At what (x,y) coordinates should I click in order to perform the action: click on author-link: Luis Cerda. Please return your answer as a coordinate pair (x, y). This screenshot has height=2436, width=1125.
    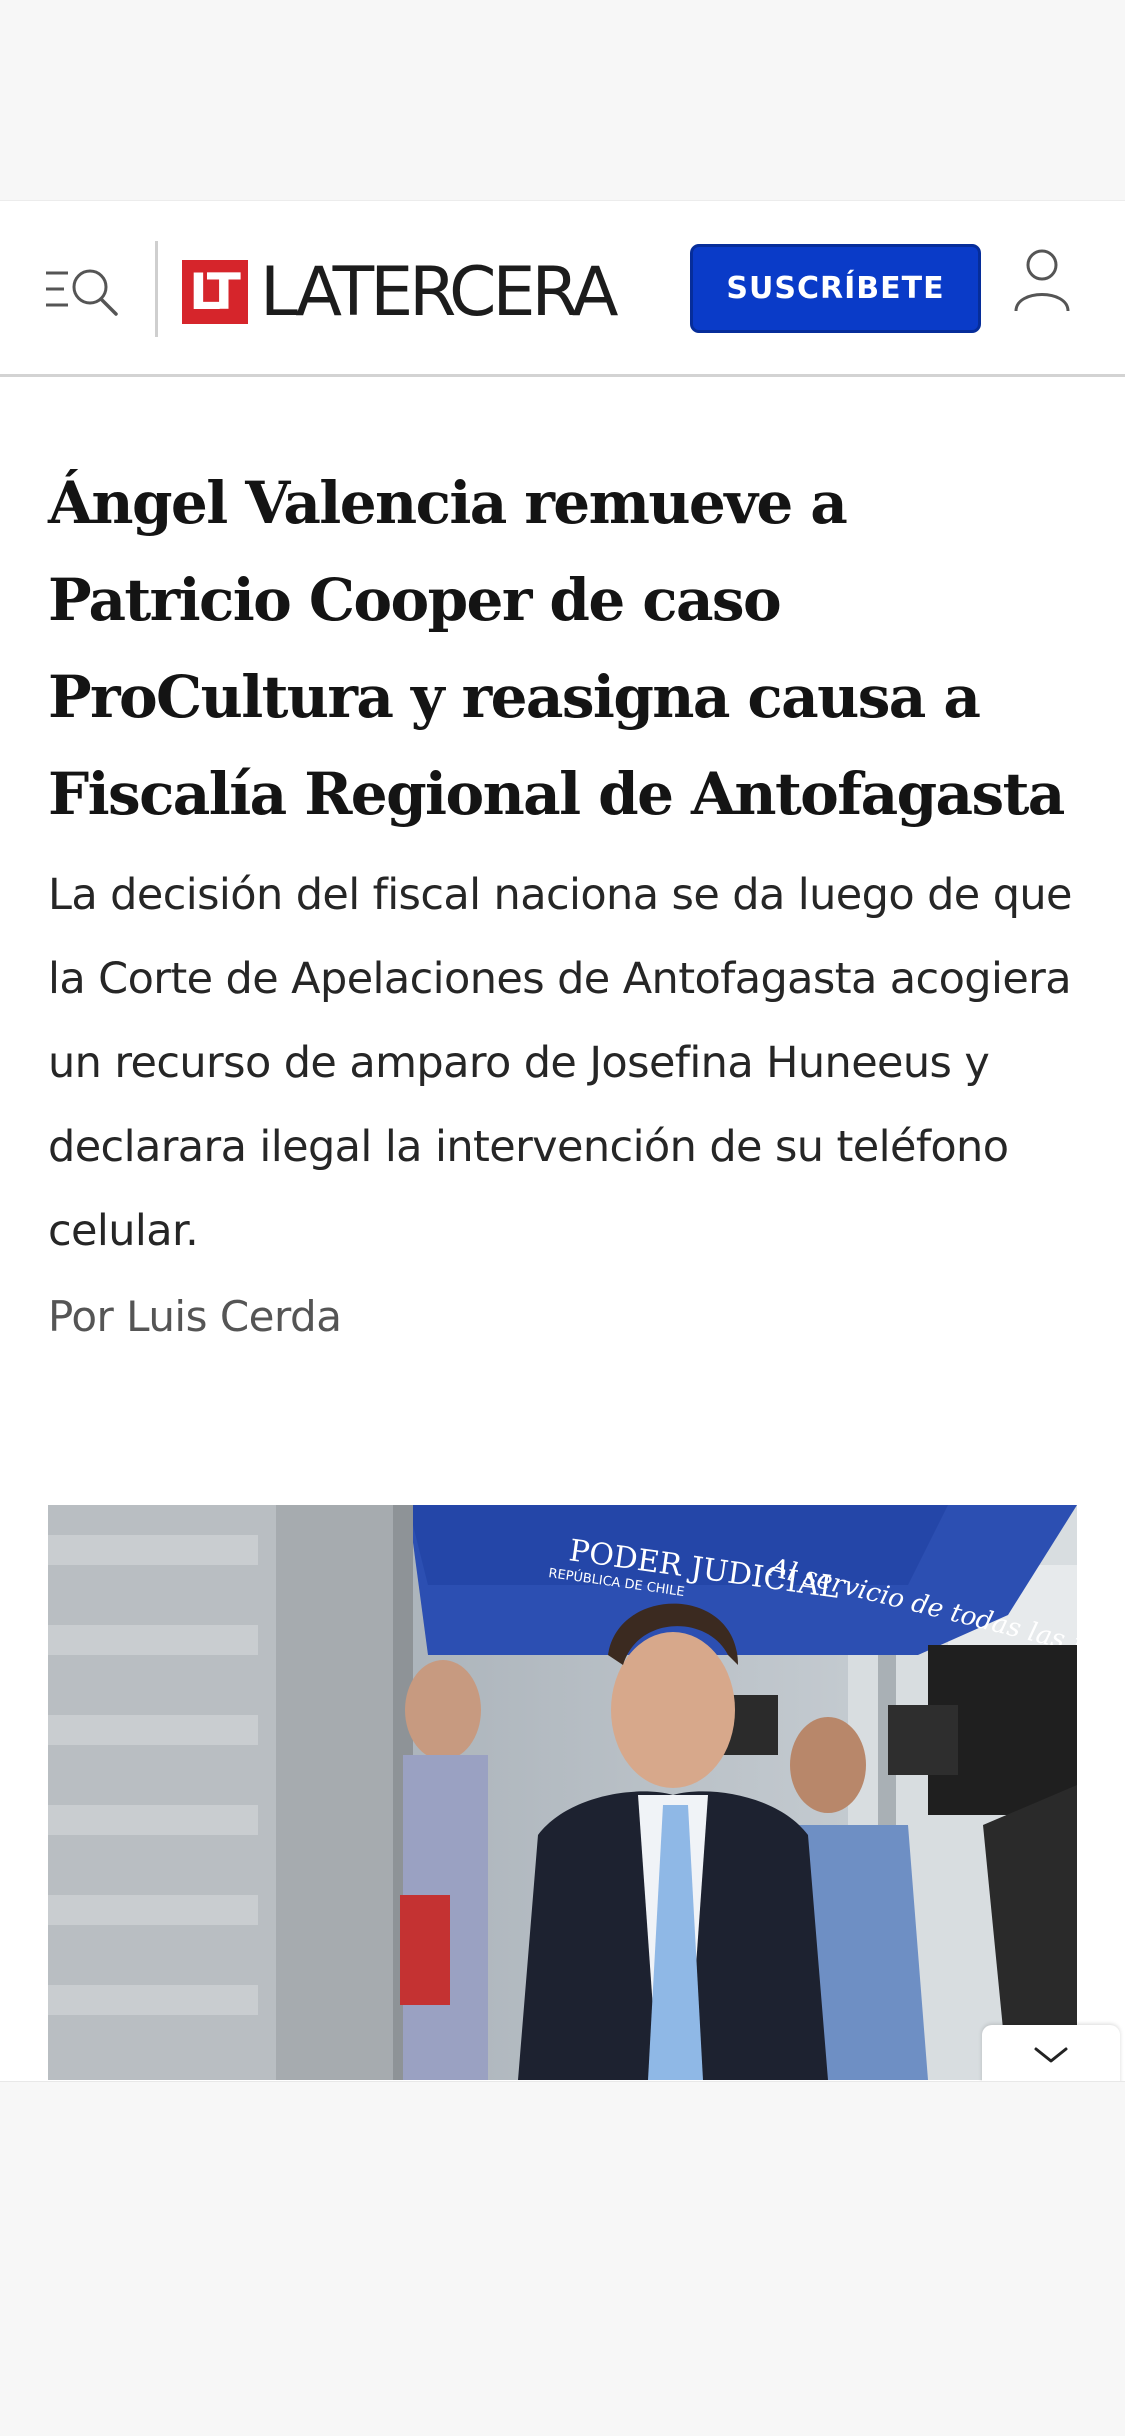
    Looking at the image, I should click on (234, 1316).